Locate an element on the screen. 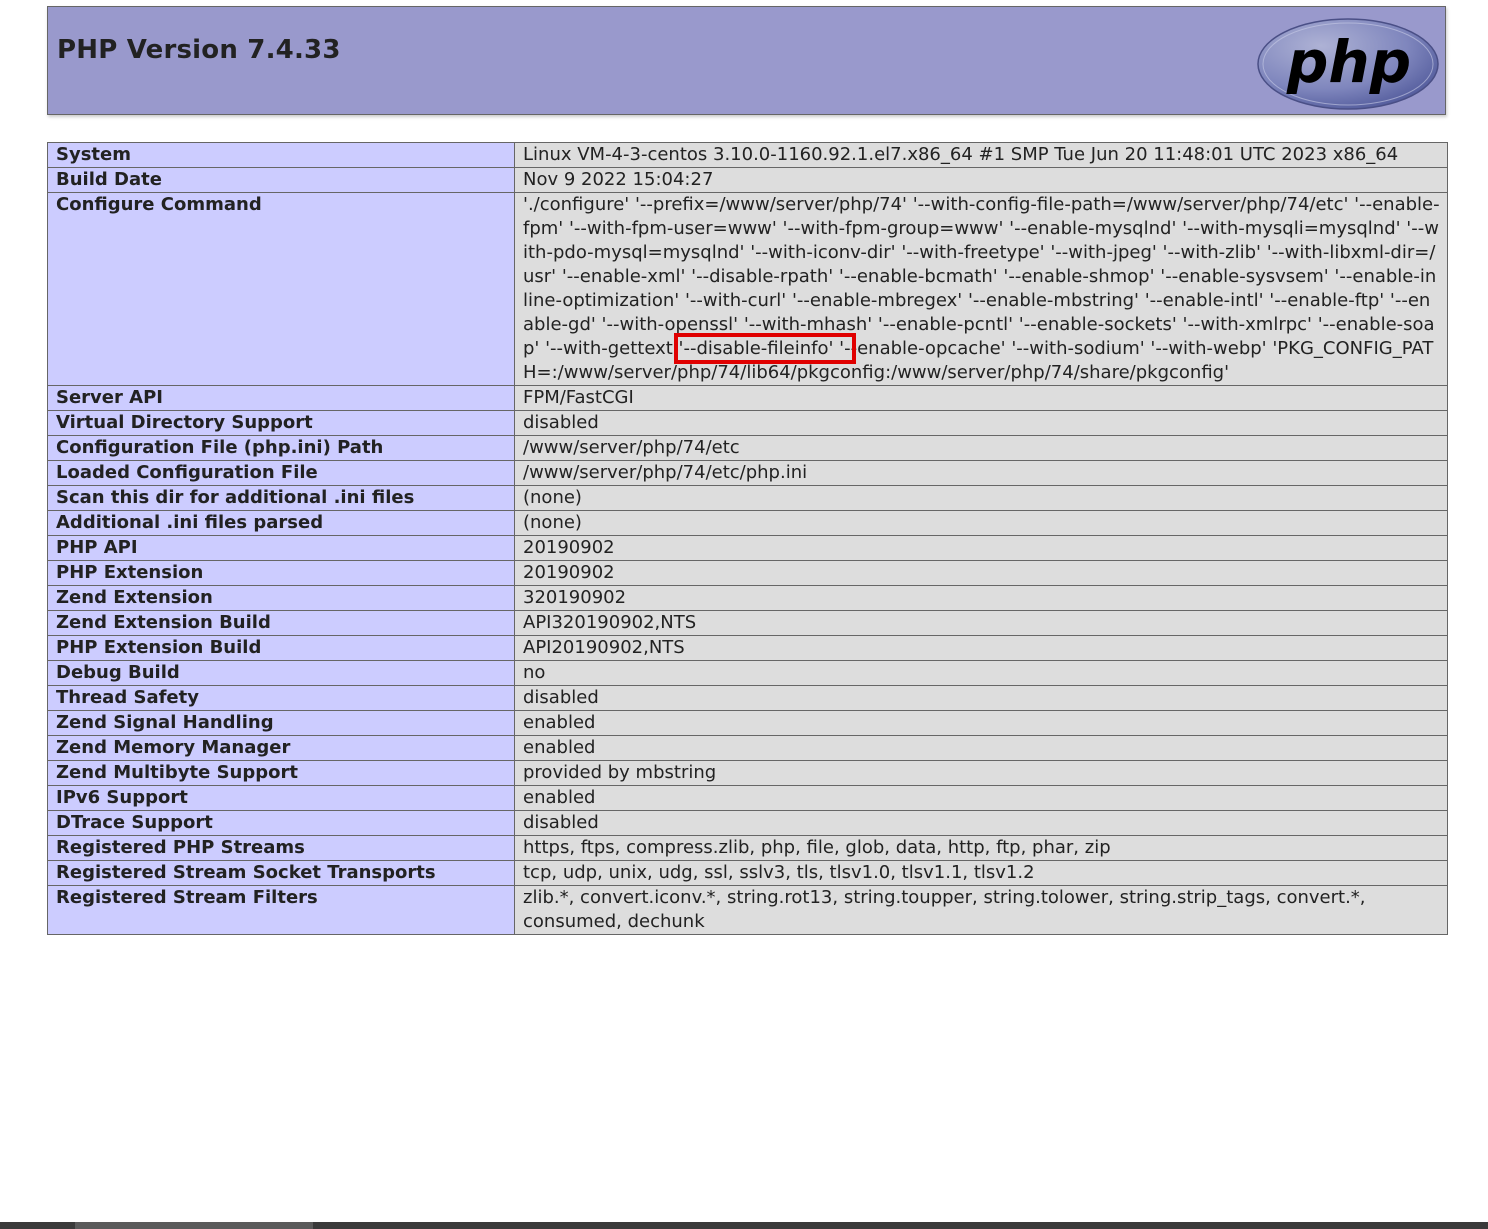 The width and height of the screenshot is (1488, 1229). row-label: Server API is located at coordinates (281, 398).